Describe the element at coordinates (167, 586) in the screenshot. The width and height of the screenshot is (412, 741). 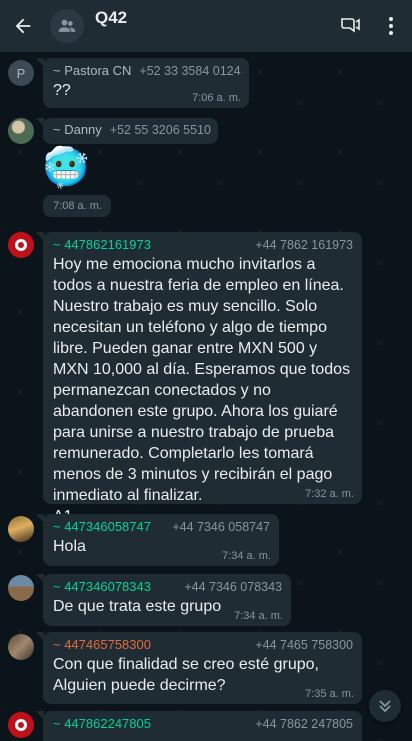
I see `sender-row: ~ 447346078343 +44 7346 078343` at that location.